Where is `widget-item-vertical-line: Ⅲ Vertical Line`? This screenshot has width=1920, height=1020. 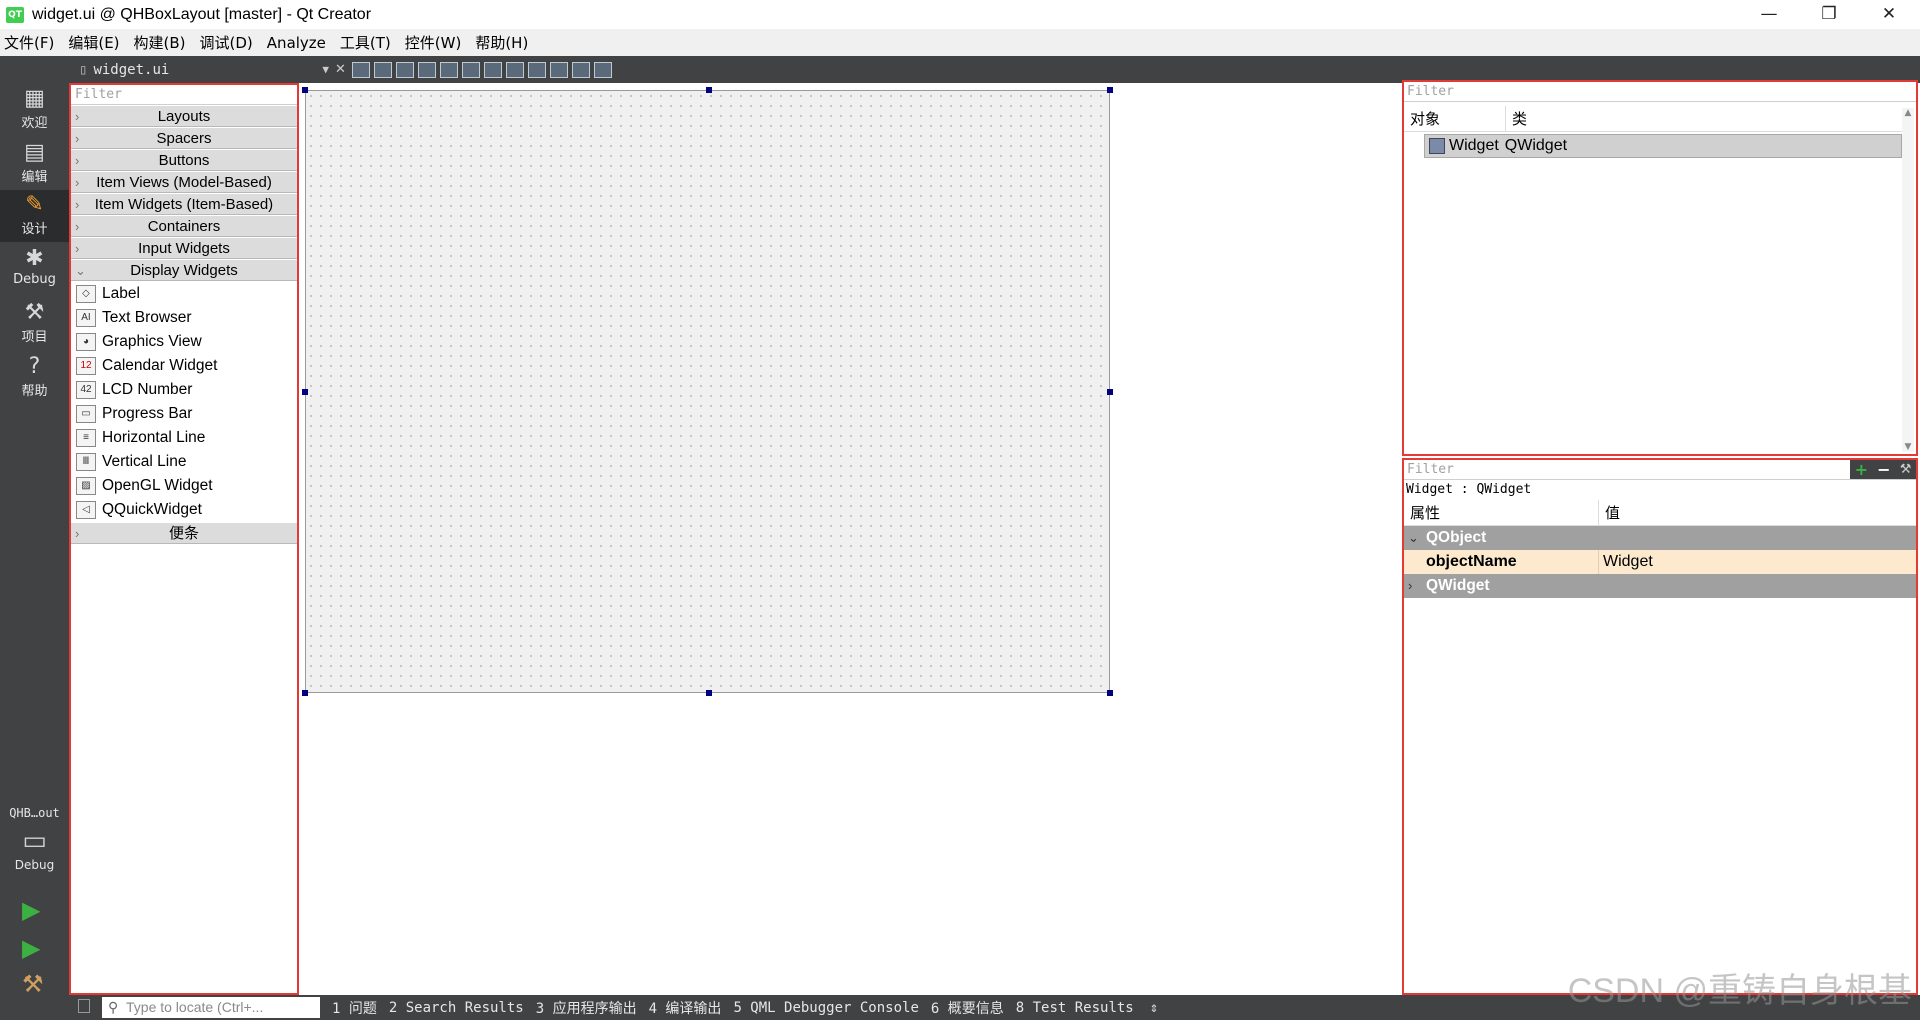 widget-item-vertical-line: Ⅲ Vertical Line is located at coordinates (184, 462).